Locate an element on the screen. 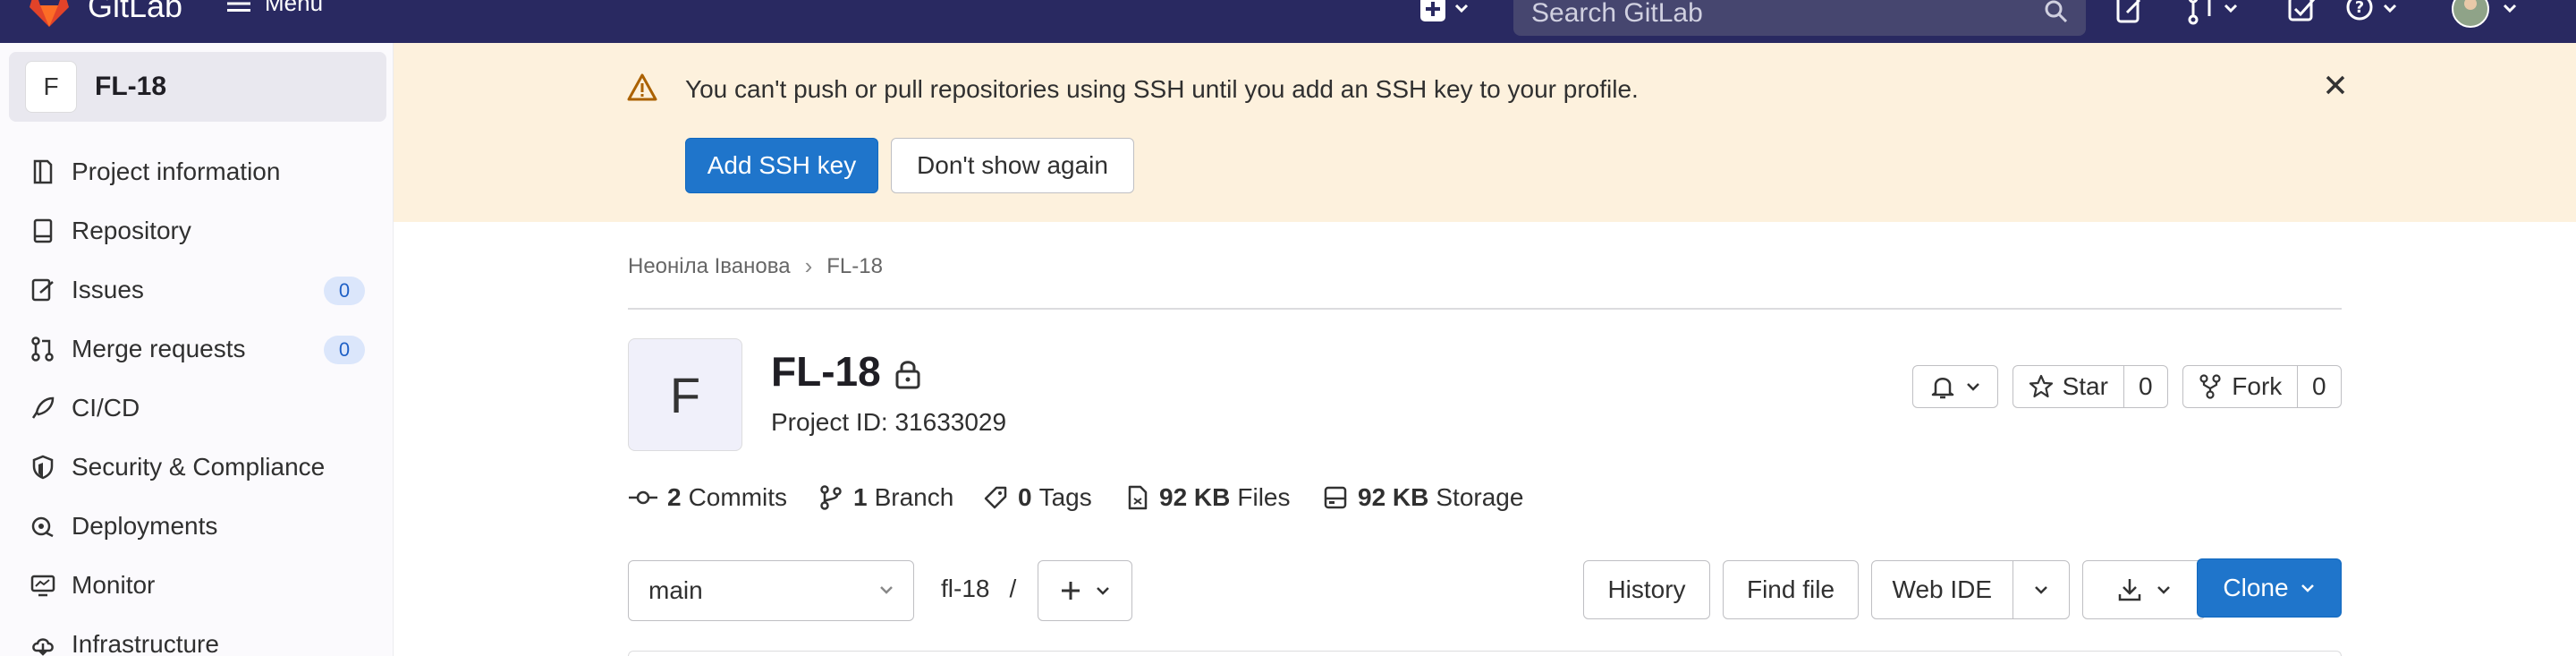  commits-stat: 2 Commits is located at coordinates (707, 498).